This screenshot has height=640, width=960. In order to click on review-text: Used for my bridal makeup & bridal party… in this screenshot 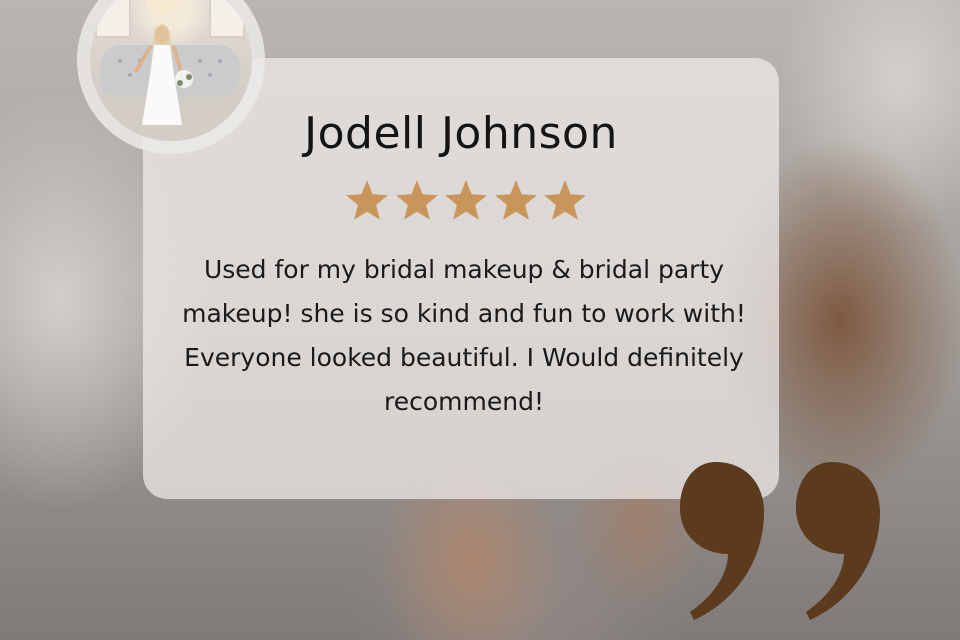, I will do `click(464, 335)`.